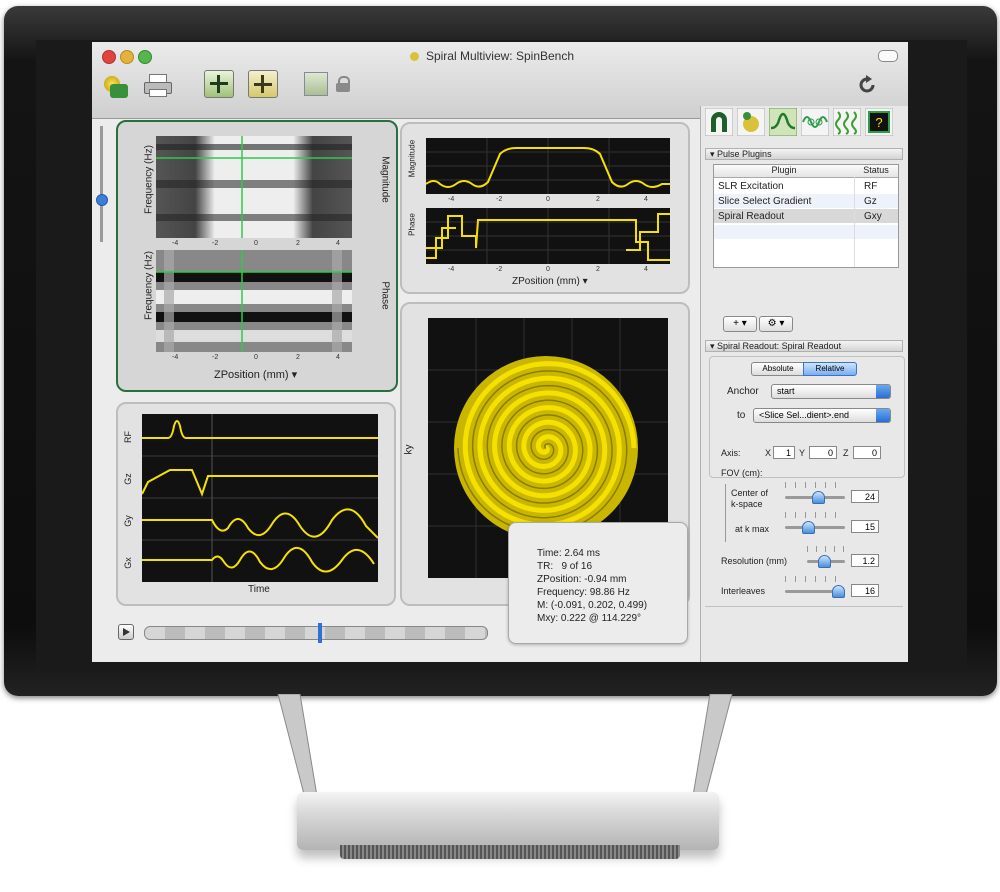  What do you see at coordinates (316, 84) in the screenshot?
I see `image-view-icon` at bounding box center [316, 84].